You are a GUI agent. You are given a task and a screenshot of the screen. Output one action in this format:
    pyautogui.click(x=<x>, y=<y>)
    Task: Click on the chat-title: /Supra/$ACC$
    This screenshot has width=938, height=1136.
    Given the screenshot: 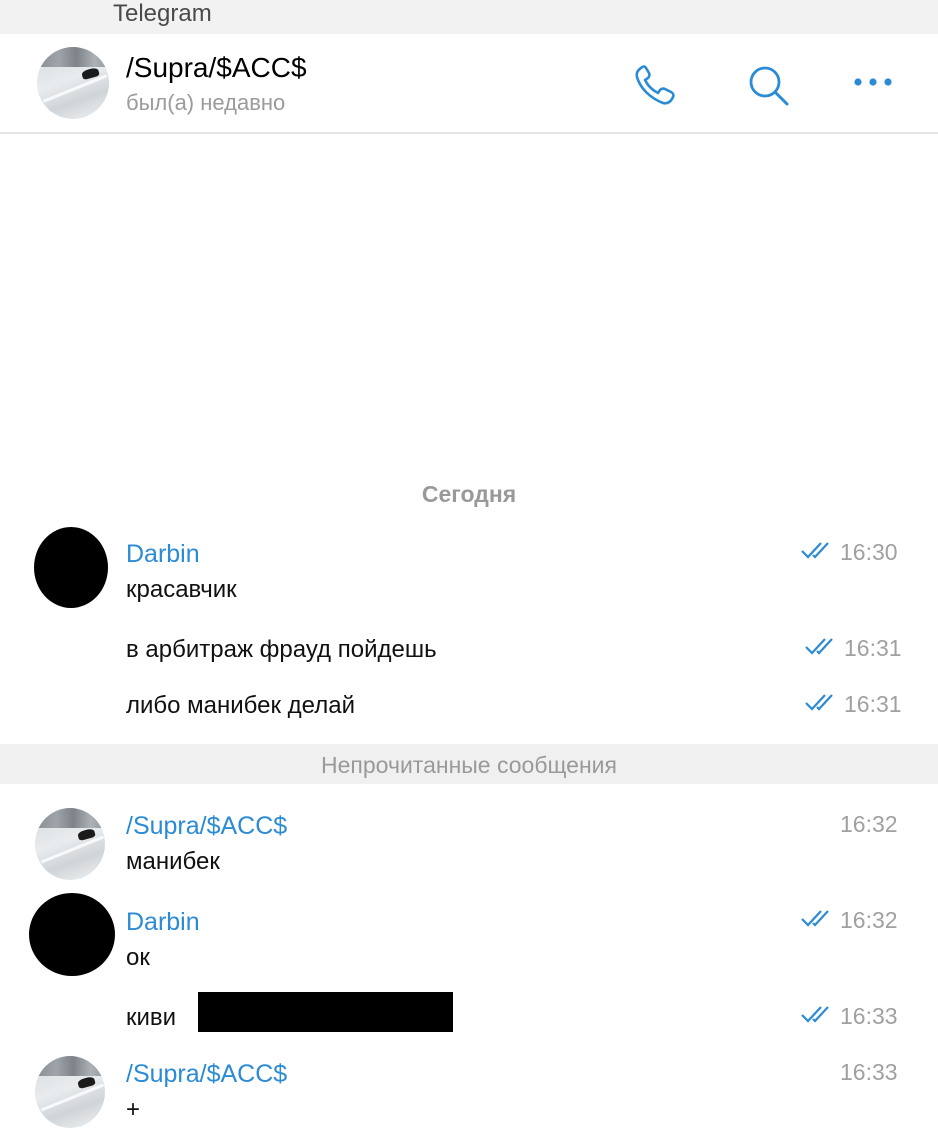 What is the action you would take?
    pyautogui.click(x=216, y=68)
    